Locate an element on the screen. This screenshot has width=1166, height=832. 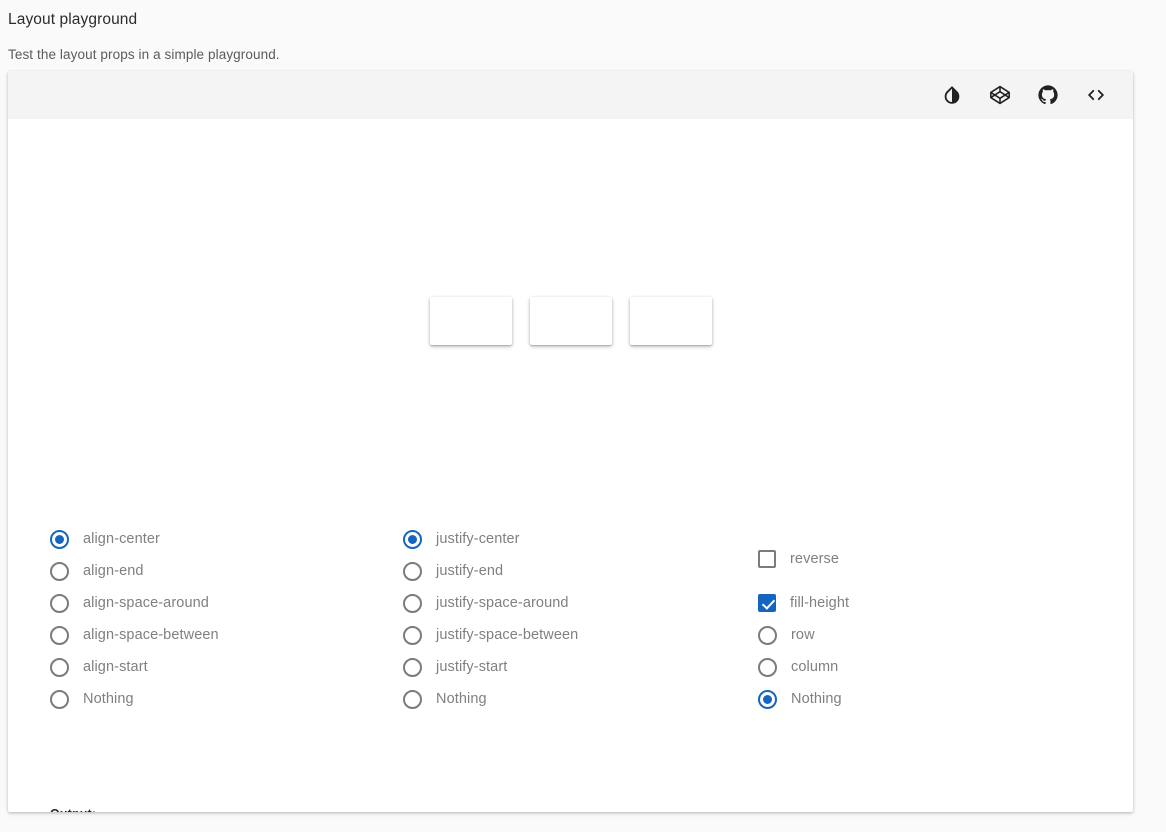
option-label: row is located at coordinates (803, 634).